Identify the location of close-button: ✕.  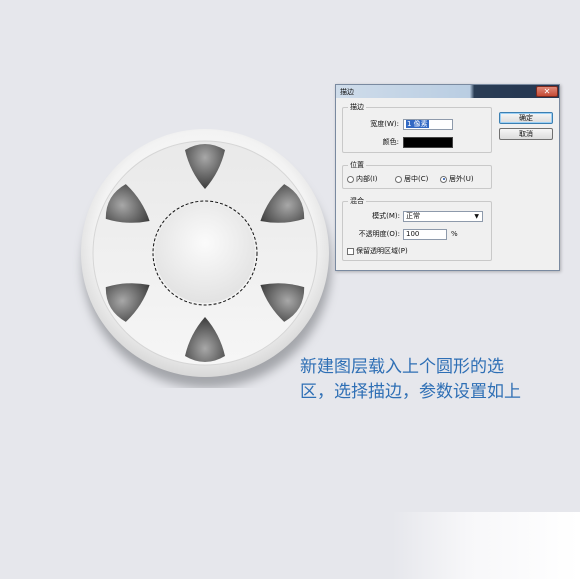
(547, 91).